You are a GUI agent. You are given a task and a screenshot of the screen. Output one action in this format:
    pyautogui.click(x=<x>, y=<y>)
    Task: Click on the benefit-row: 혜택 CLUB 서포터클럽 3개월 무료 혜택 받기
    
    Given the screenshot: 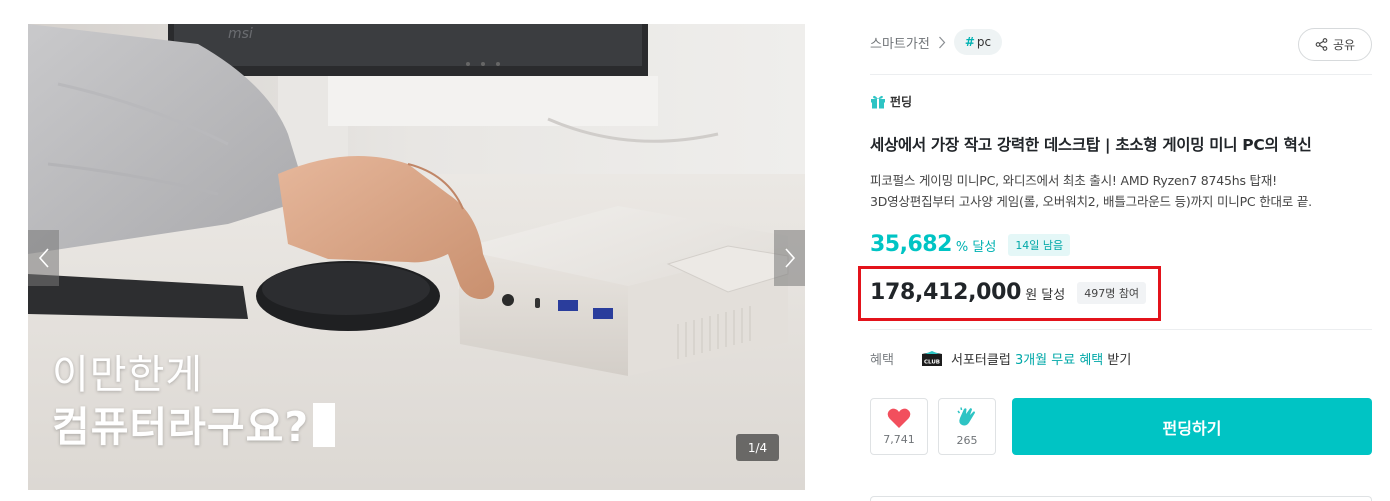 What is the action you would take?
    pyautogui.click(x=1000, y=358)
    